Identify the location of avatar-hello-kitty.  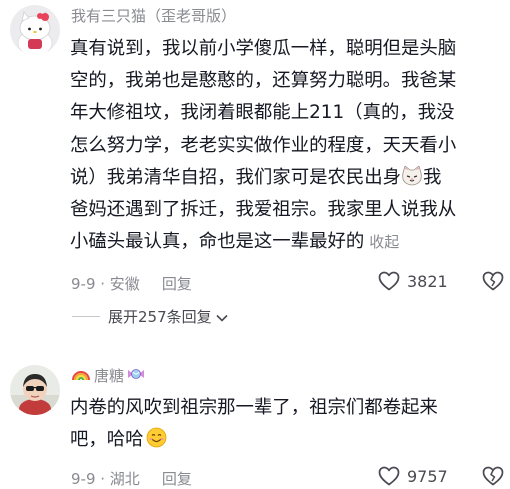
(35, 30).